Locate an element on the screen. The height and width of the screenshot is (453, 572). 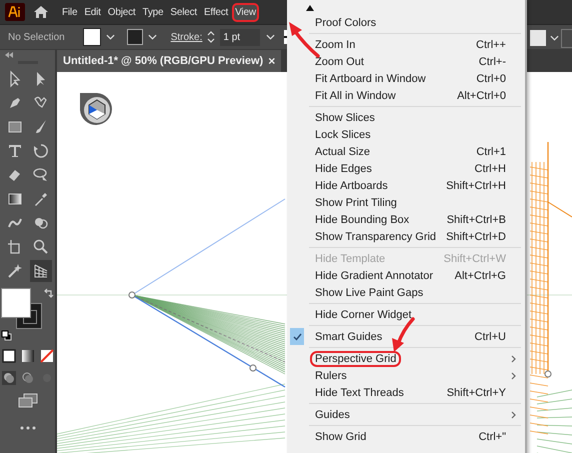
shortcut-label: Ctrl+0 is located at coordinates (491, 78).